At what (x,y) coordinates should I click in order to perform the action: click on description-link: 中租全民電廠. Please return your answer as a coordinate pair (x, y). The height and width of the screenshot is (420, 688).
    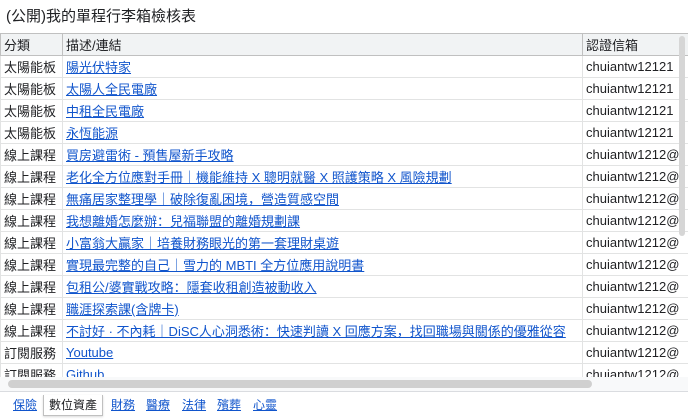
    Looking at the image, I should click on (105, 111).